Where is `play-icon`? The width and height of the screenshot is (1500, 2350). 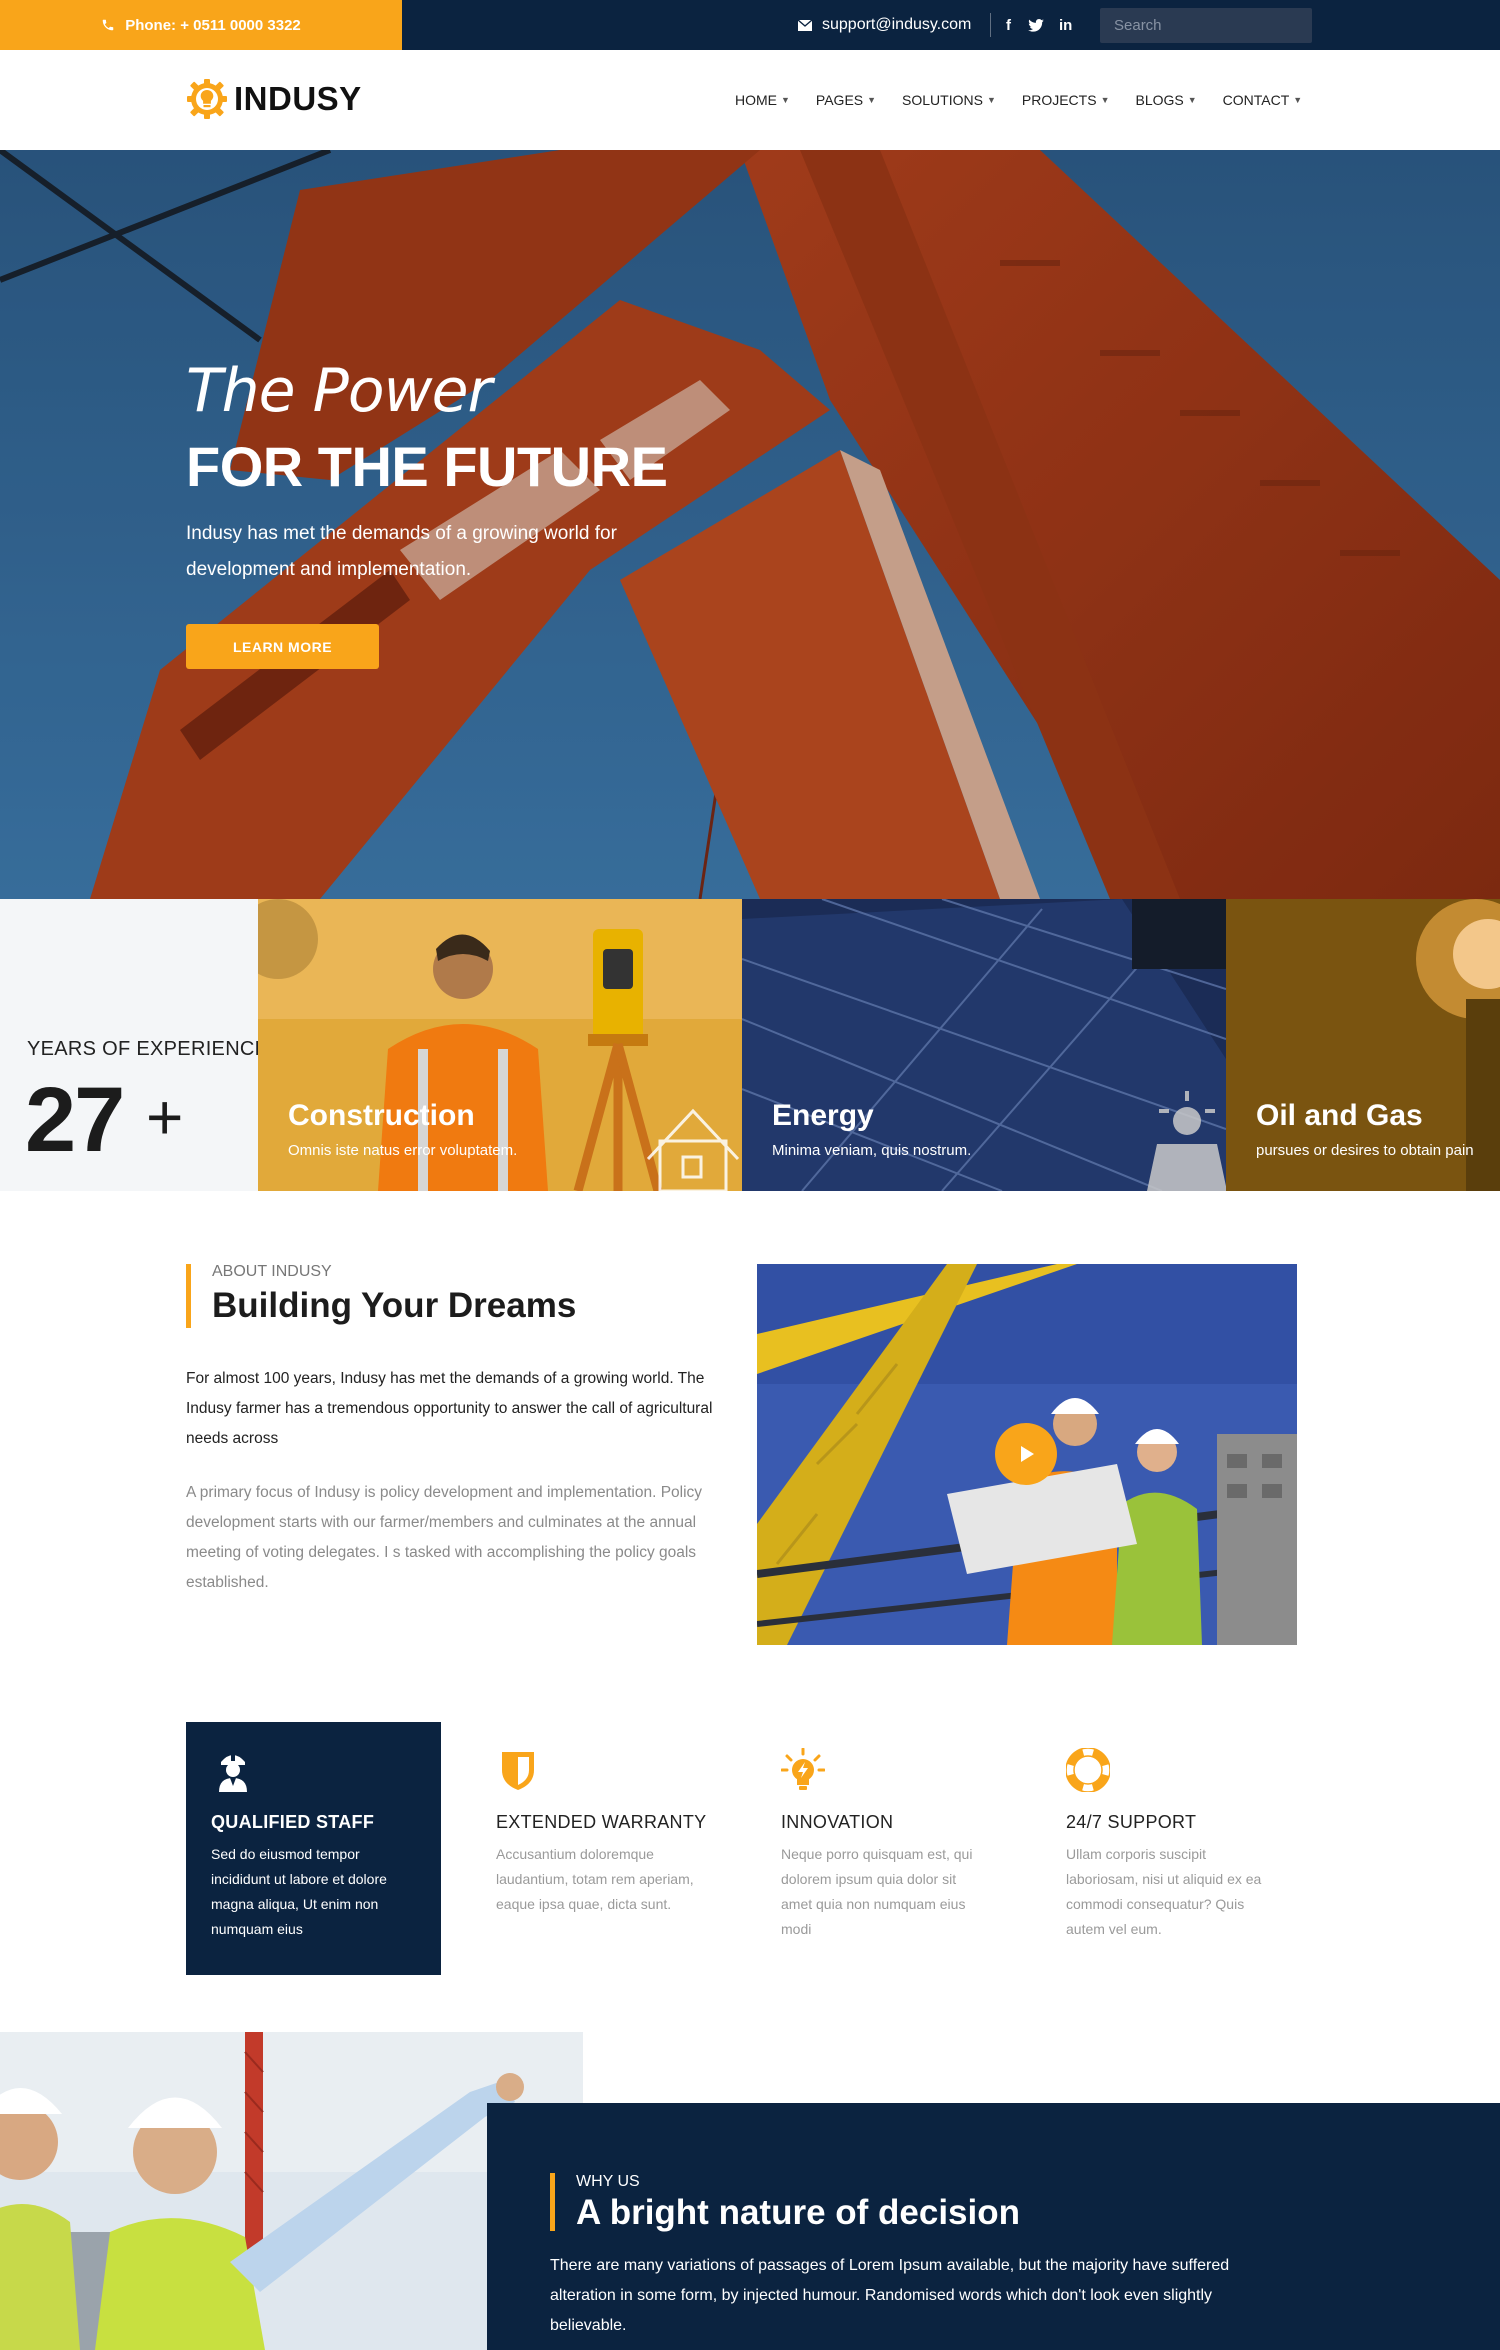 play-icon is located at coordinates (1027, 1454).